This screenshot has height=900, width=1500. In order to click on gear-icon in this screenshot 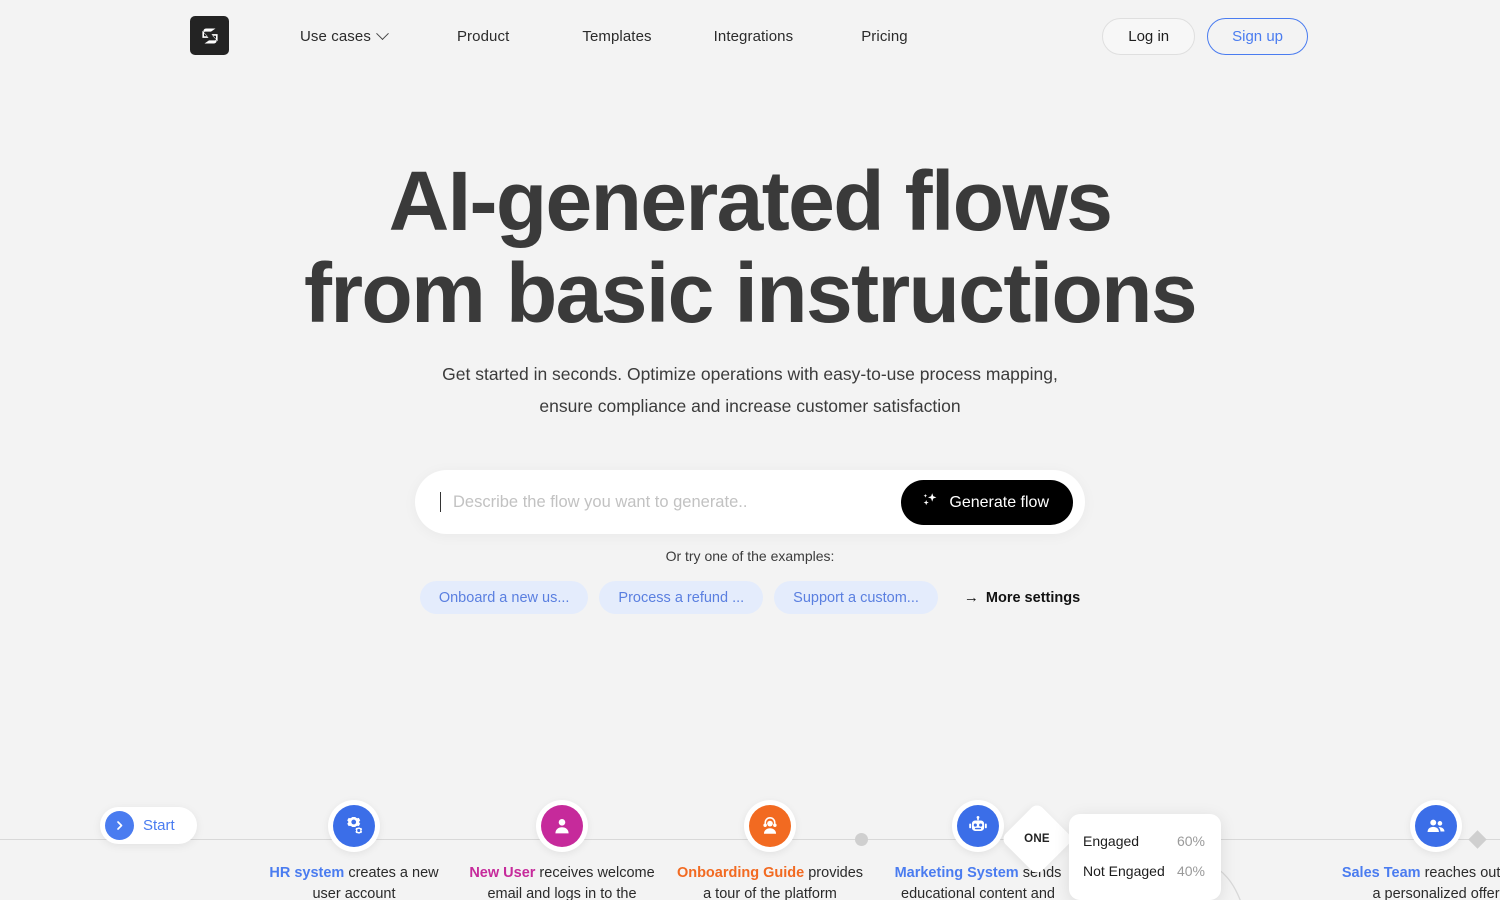, I will do `click(354, 826)`.